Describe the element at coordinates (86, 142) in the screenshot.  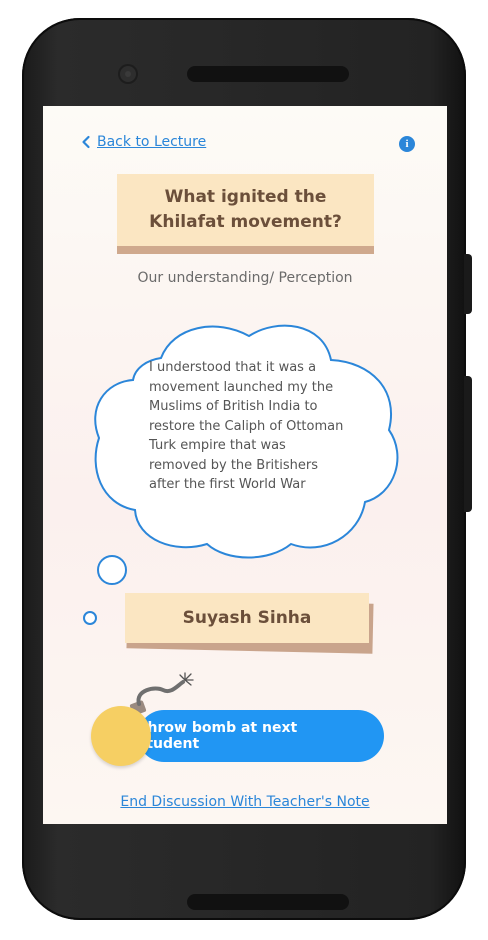
I see `chevron-left-icon` at that location.